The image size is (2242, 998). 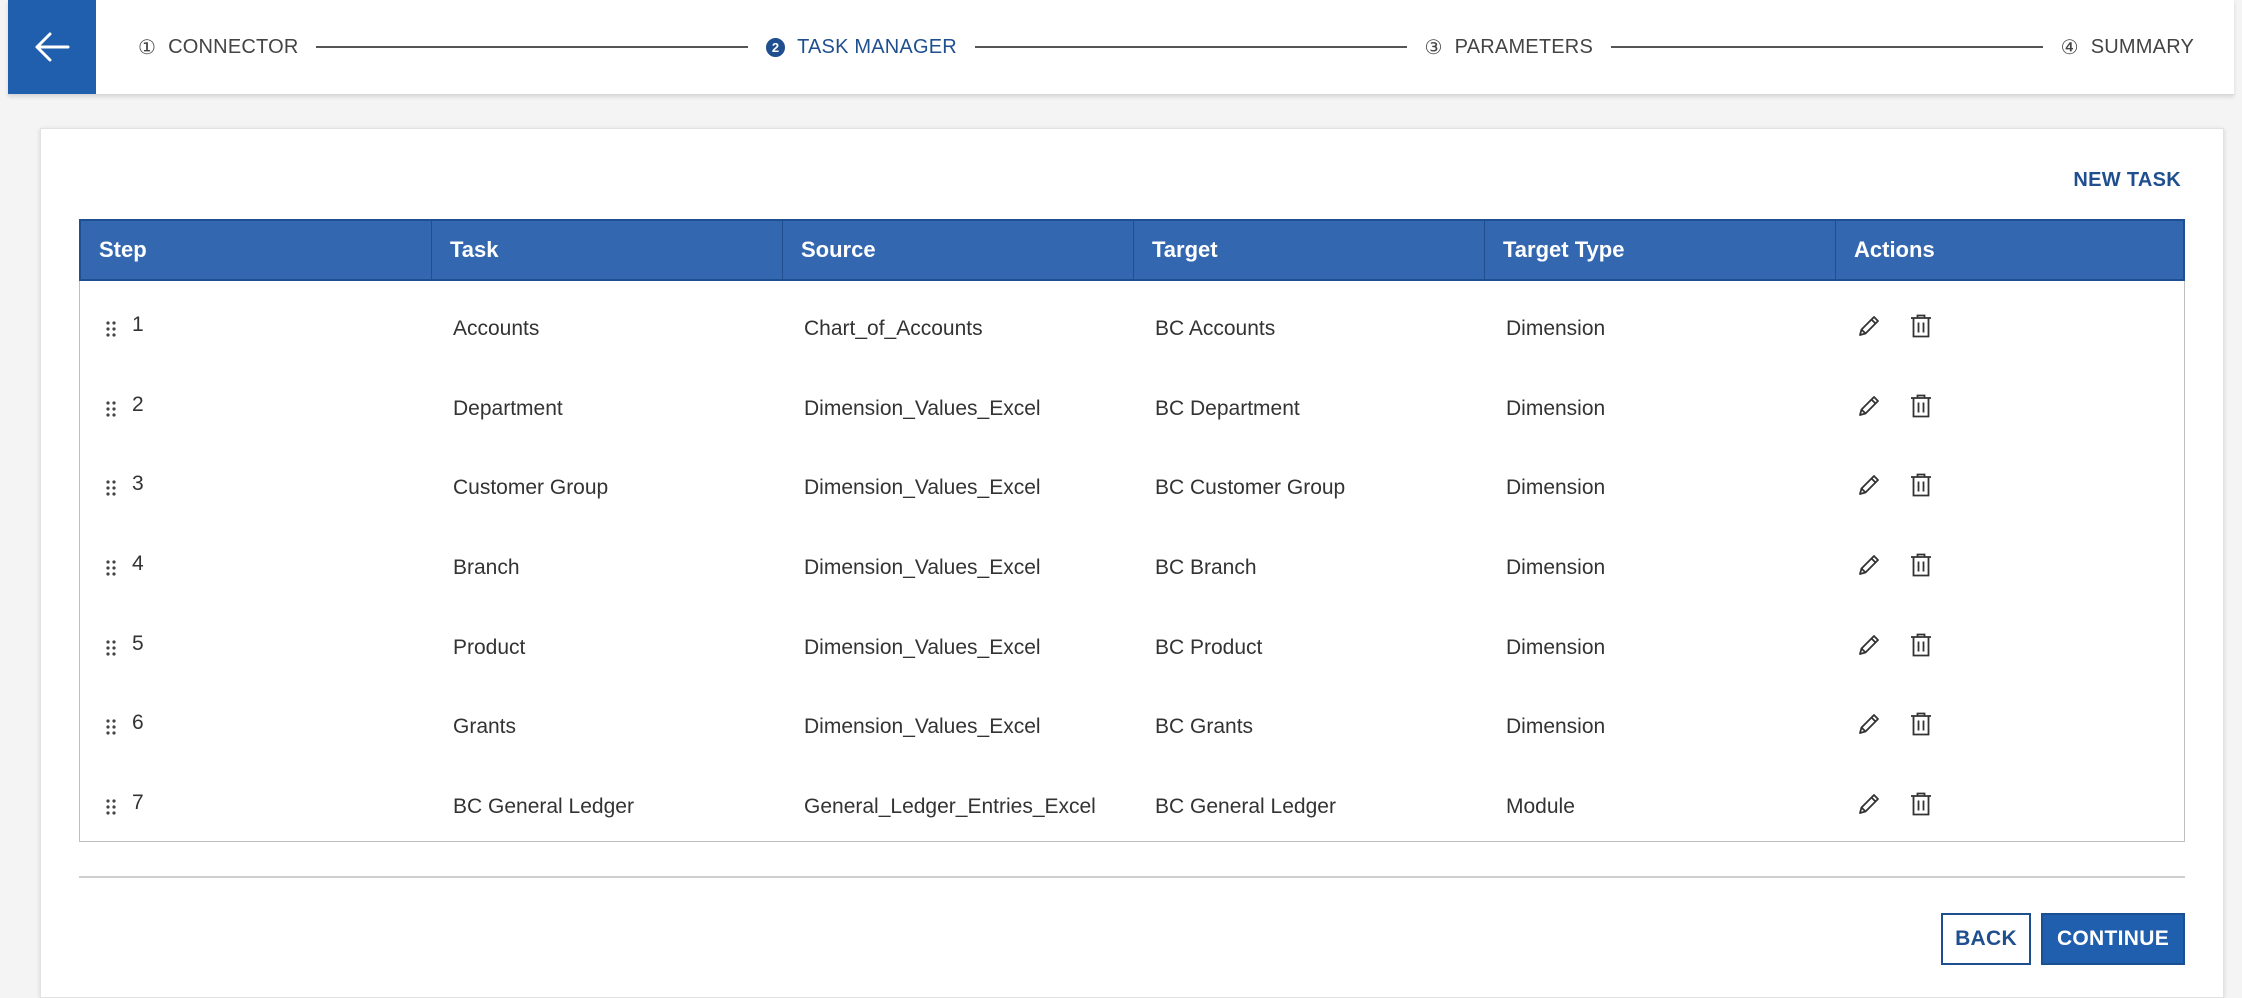 I want to click on target-cell: BC Accounts, so click(x=1215, y=328).